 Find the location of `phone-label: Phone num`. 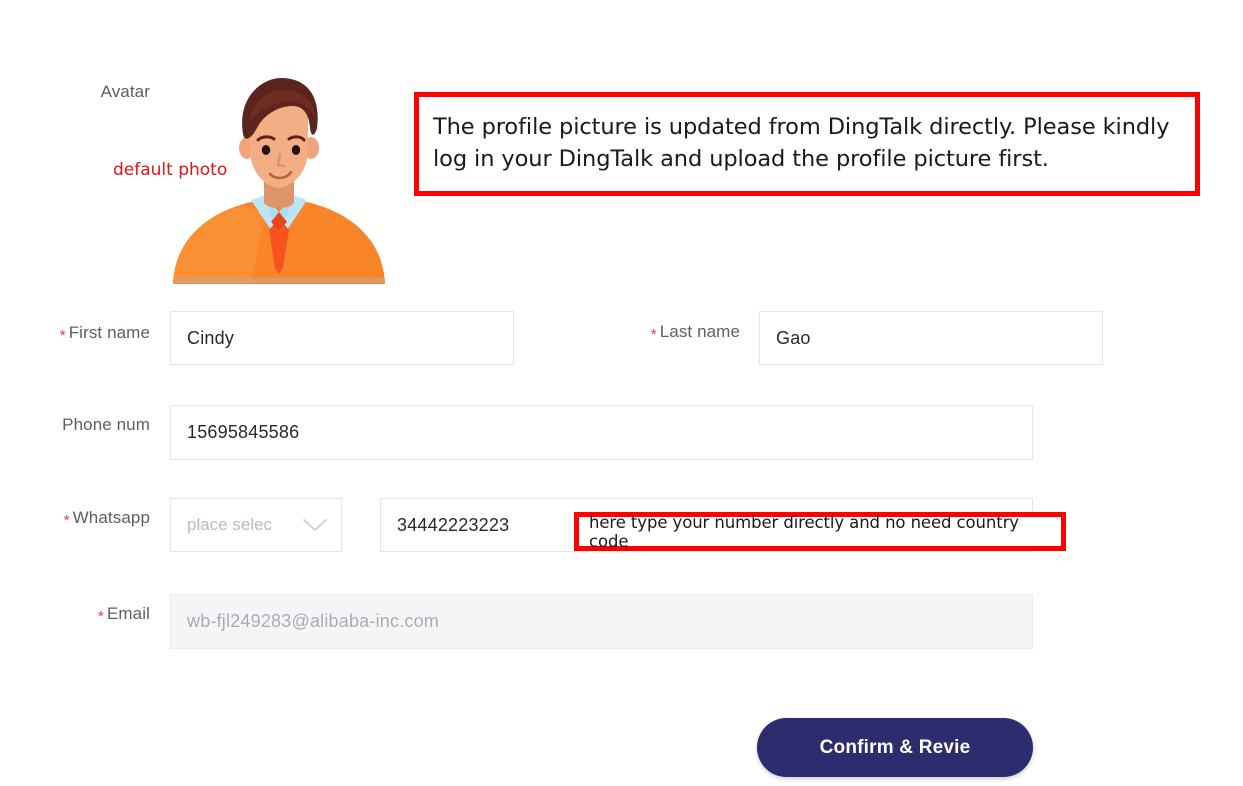

phone-label: Phone num is located at coordinates (75, 425).